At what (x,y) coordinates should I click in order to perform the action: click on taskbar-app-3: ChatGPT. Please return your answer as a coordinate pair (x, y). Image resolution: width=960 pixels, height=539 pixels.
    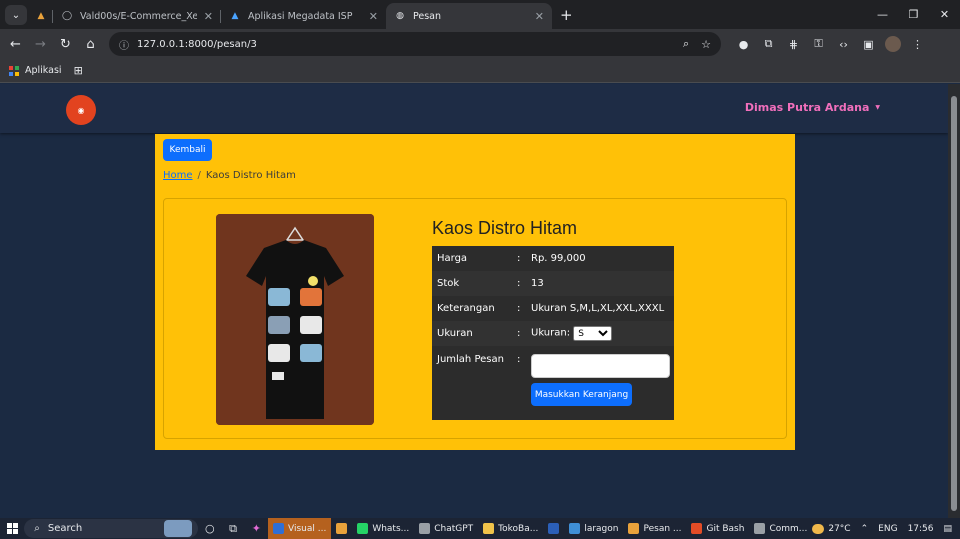
    Looking at the image, I should click on (446, 528).